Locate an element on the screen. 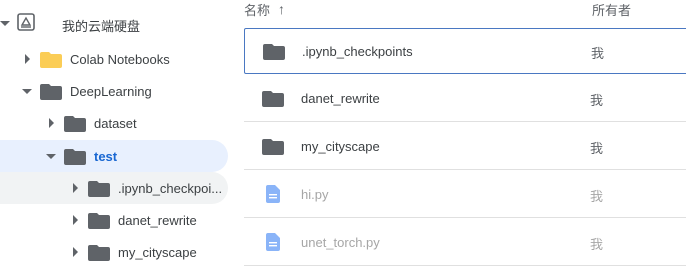  file-name: unet_torch.py is located at coordinates (340, 242).